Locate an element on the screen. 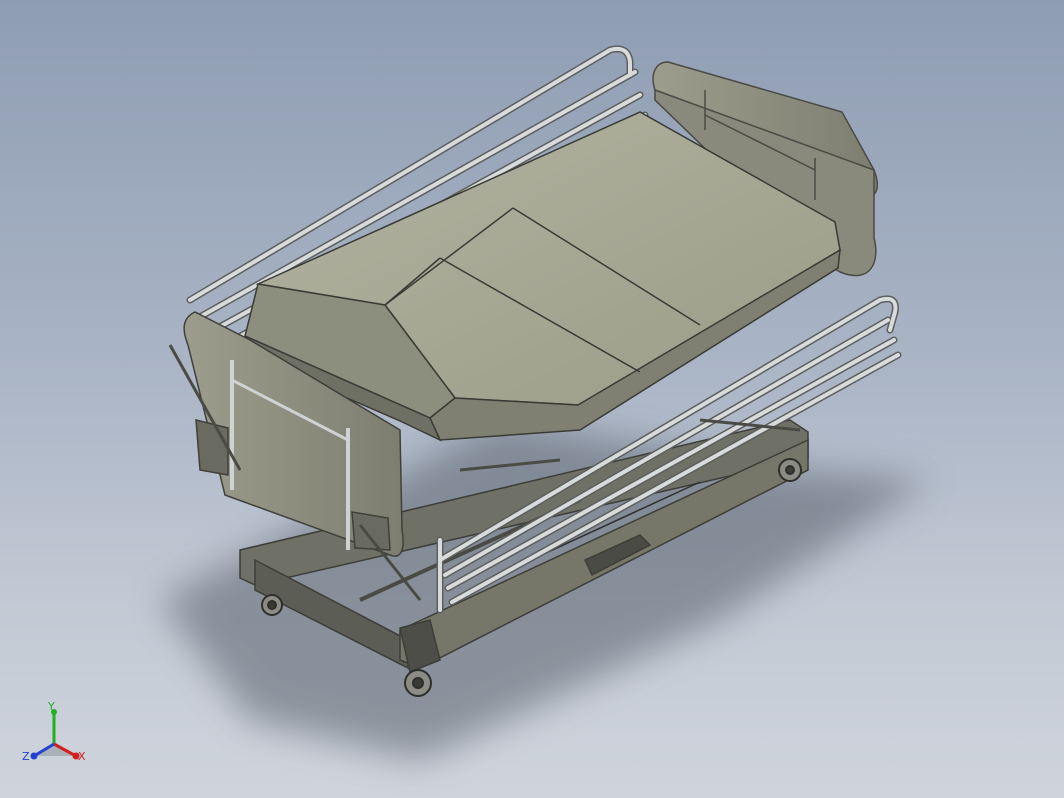 The image size is (1064, 798). z-axis-tip is located at coordinates (34, 756).